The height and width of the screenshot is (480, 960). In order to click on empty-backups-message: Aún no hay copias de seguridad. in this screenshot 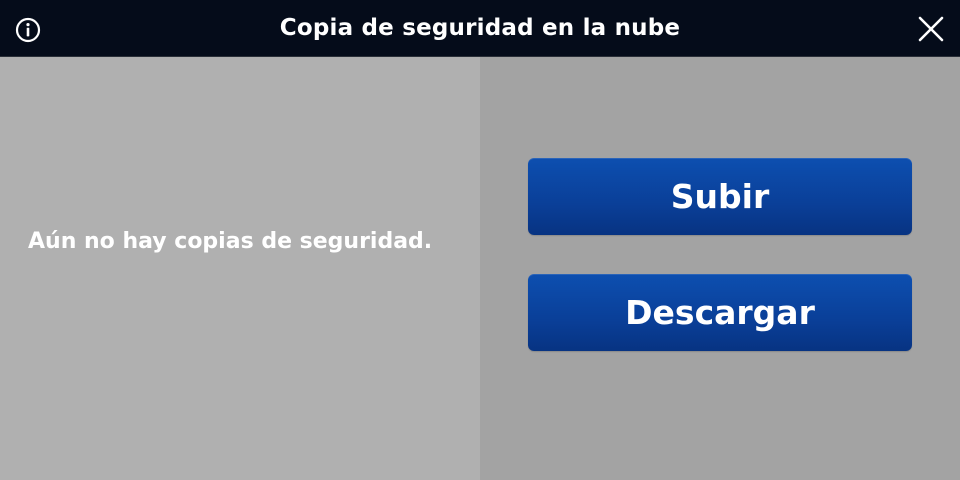, I will do `click(230, 241)`.